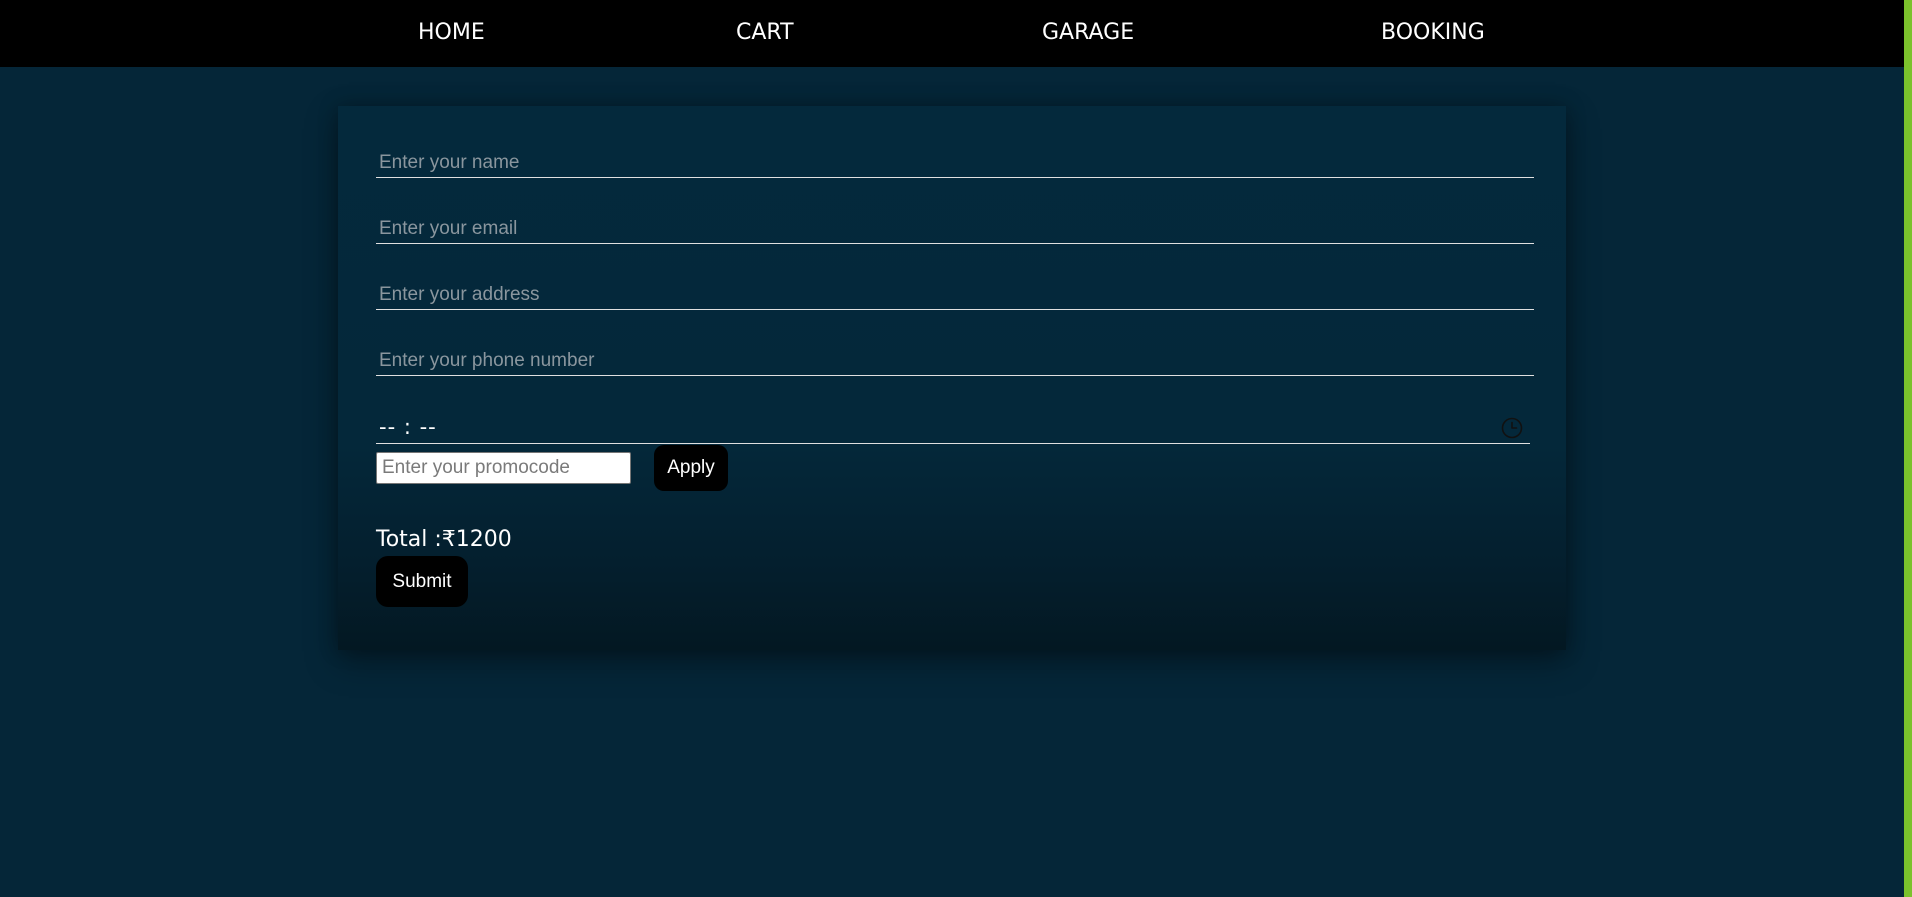  Describe the element at coordinates (451, 33) in the screenshot. I see `nav-link-home: HOME` at that location.